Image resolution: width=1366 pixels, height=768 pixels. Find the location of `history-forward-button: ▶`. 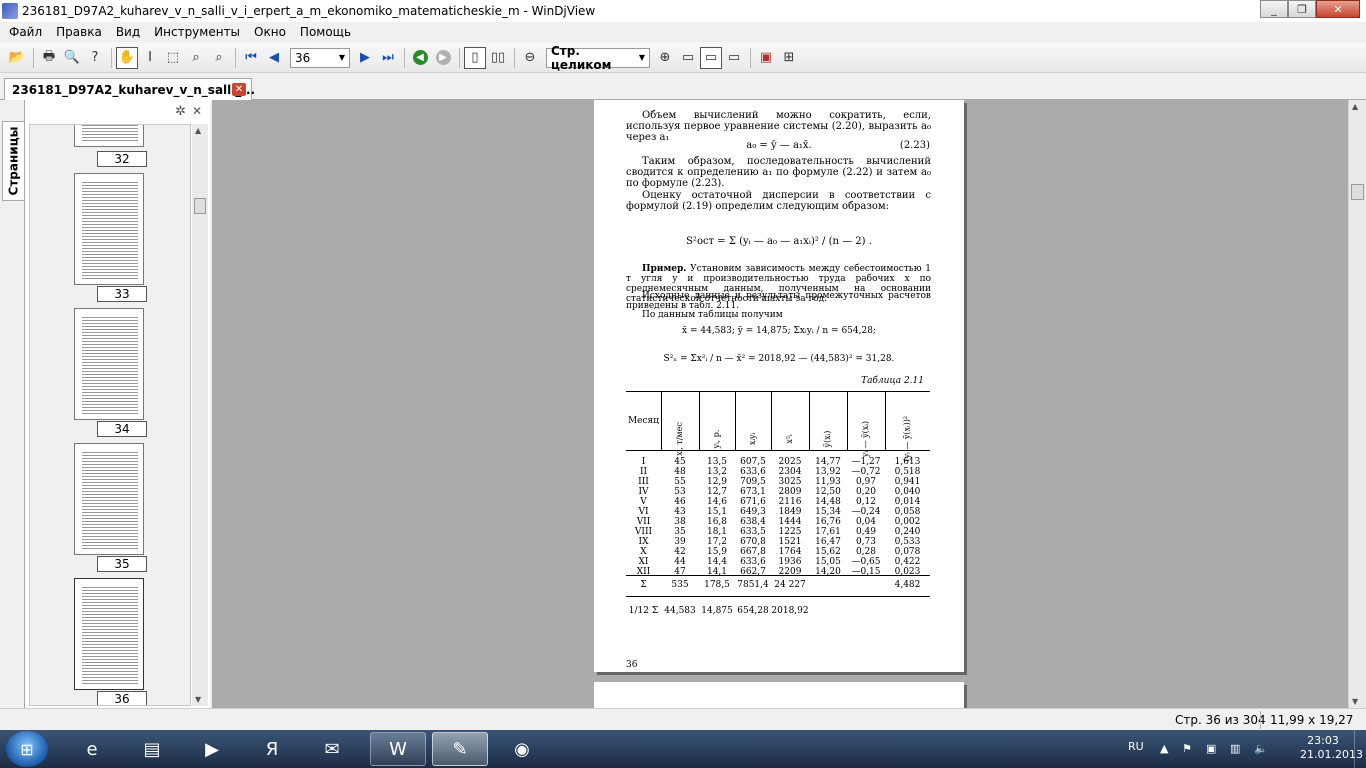

history-forward-button: ▶ is located at coordinates (443, 58).